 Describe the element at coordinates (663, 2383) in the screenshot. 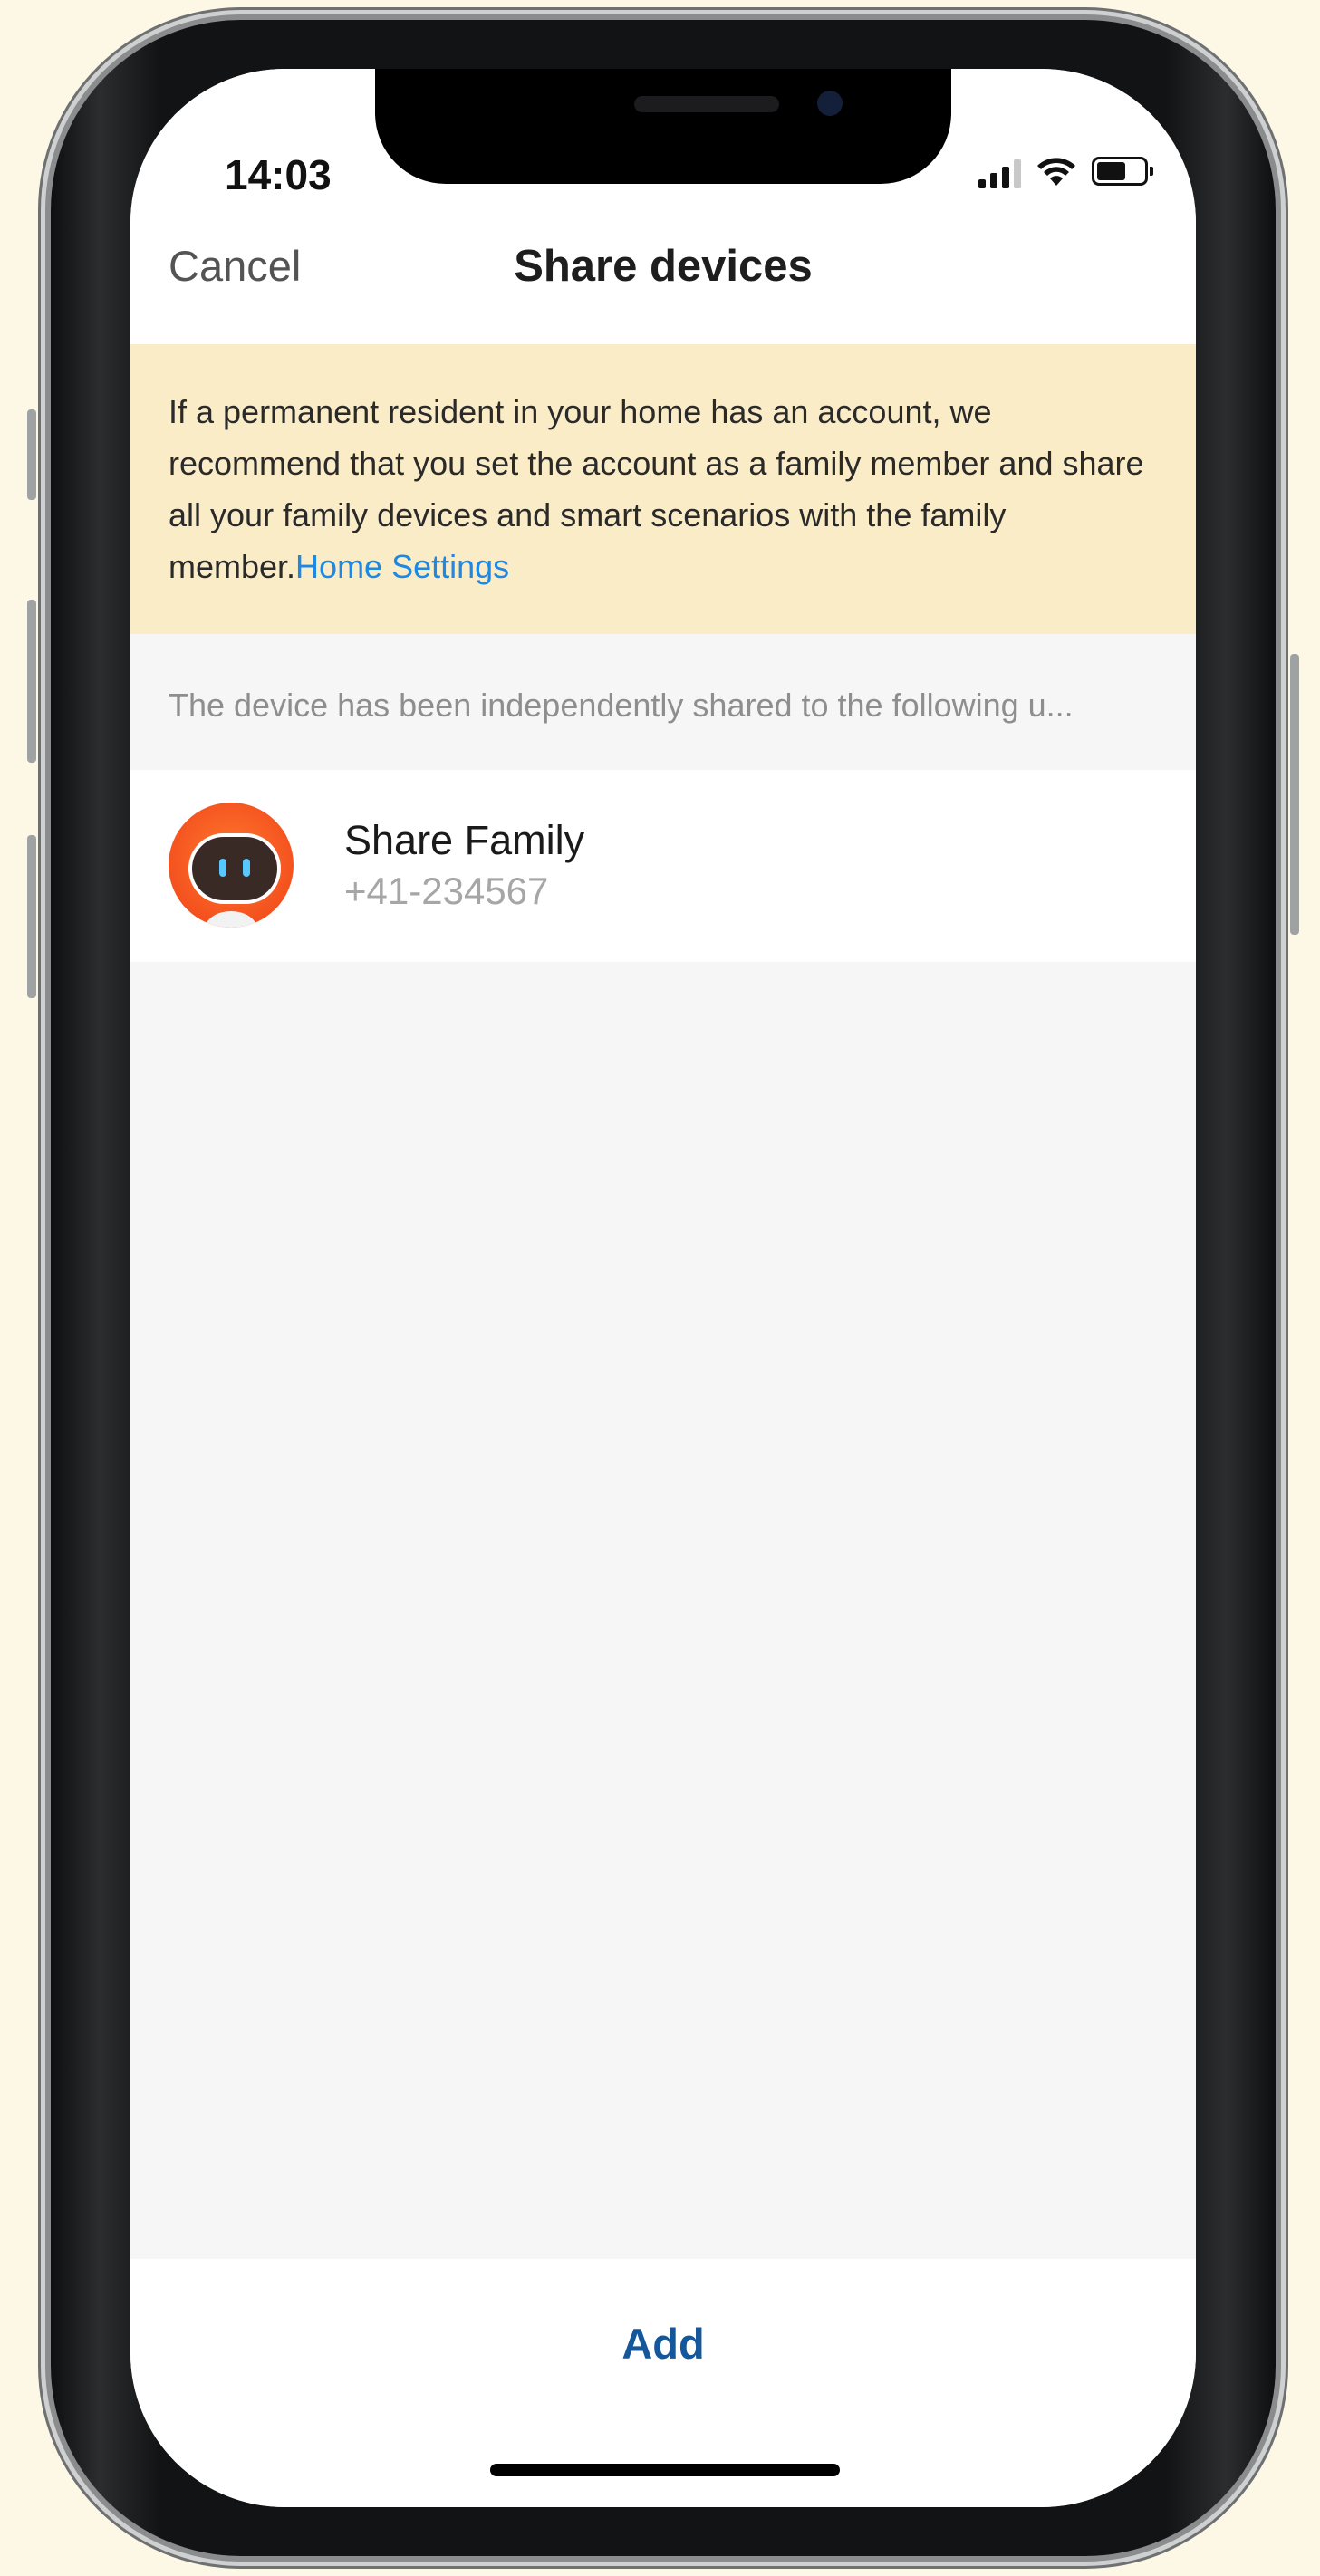

I see `bottom-action-bar: Add` at that location.